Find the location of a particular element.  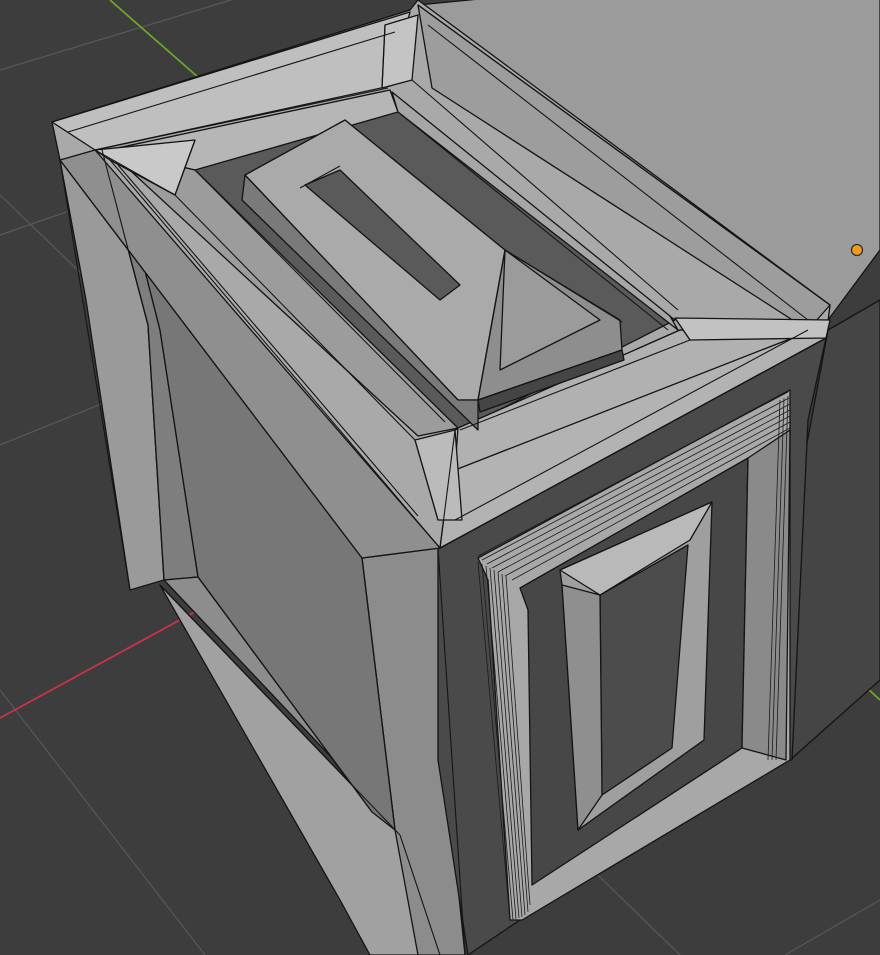

door-frame-bevel-right is located at coordinates (766, 595).